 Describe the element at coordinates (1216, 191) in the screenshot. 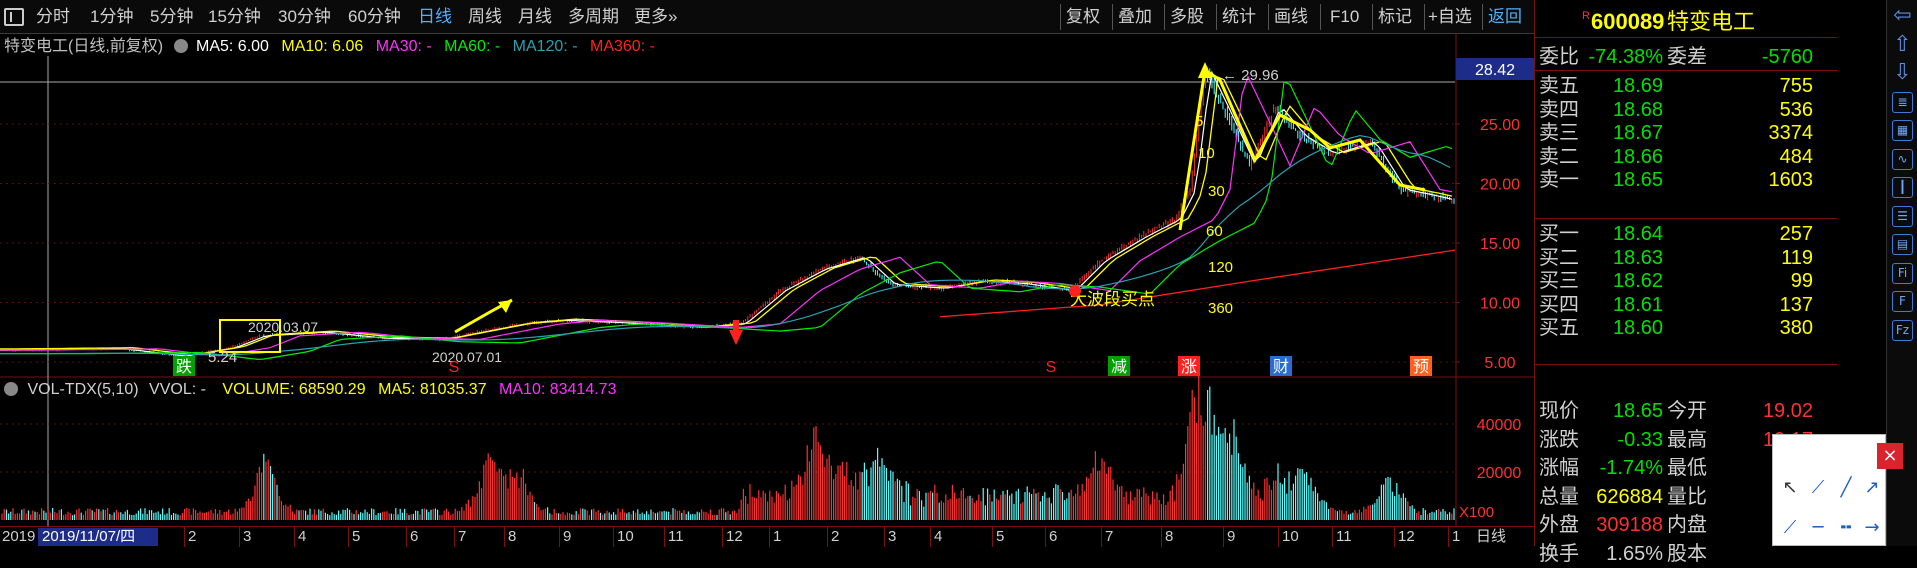

I see `ma-tag: 30` at that location.